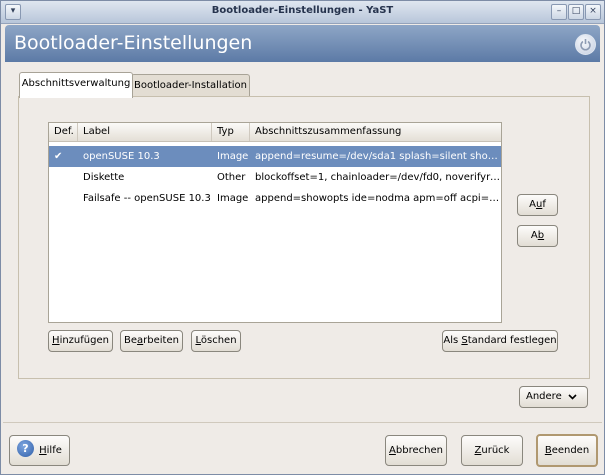  What do you see at coordinates (147, 198) in the screenshot?
I see `row-label: Failsafe -- openSUSE 10.3` at bounding box center [147, 198].